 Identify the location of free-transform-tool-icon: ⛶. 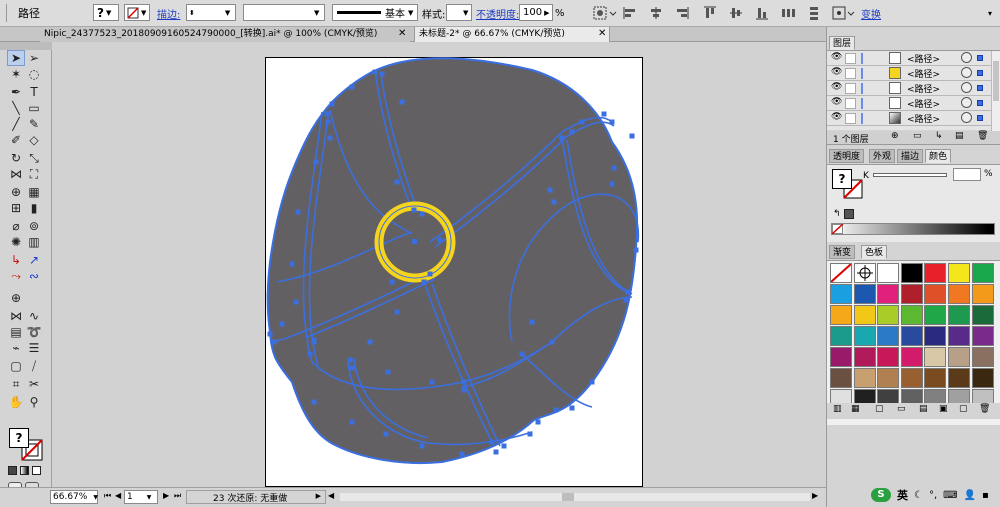
(34, 174).